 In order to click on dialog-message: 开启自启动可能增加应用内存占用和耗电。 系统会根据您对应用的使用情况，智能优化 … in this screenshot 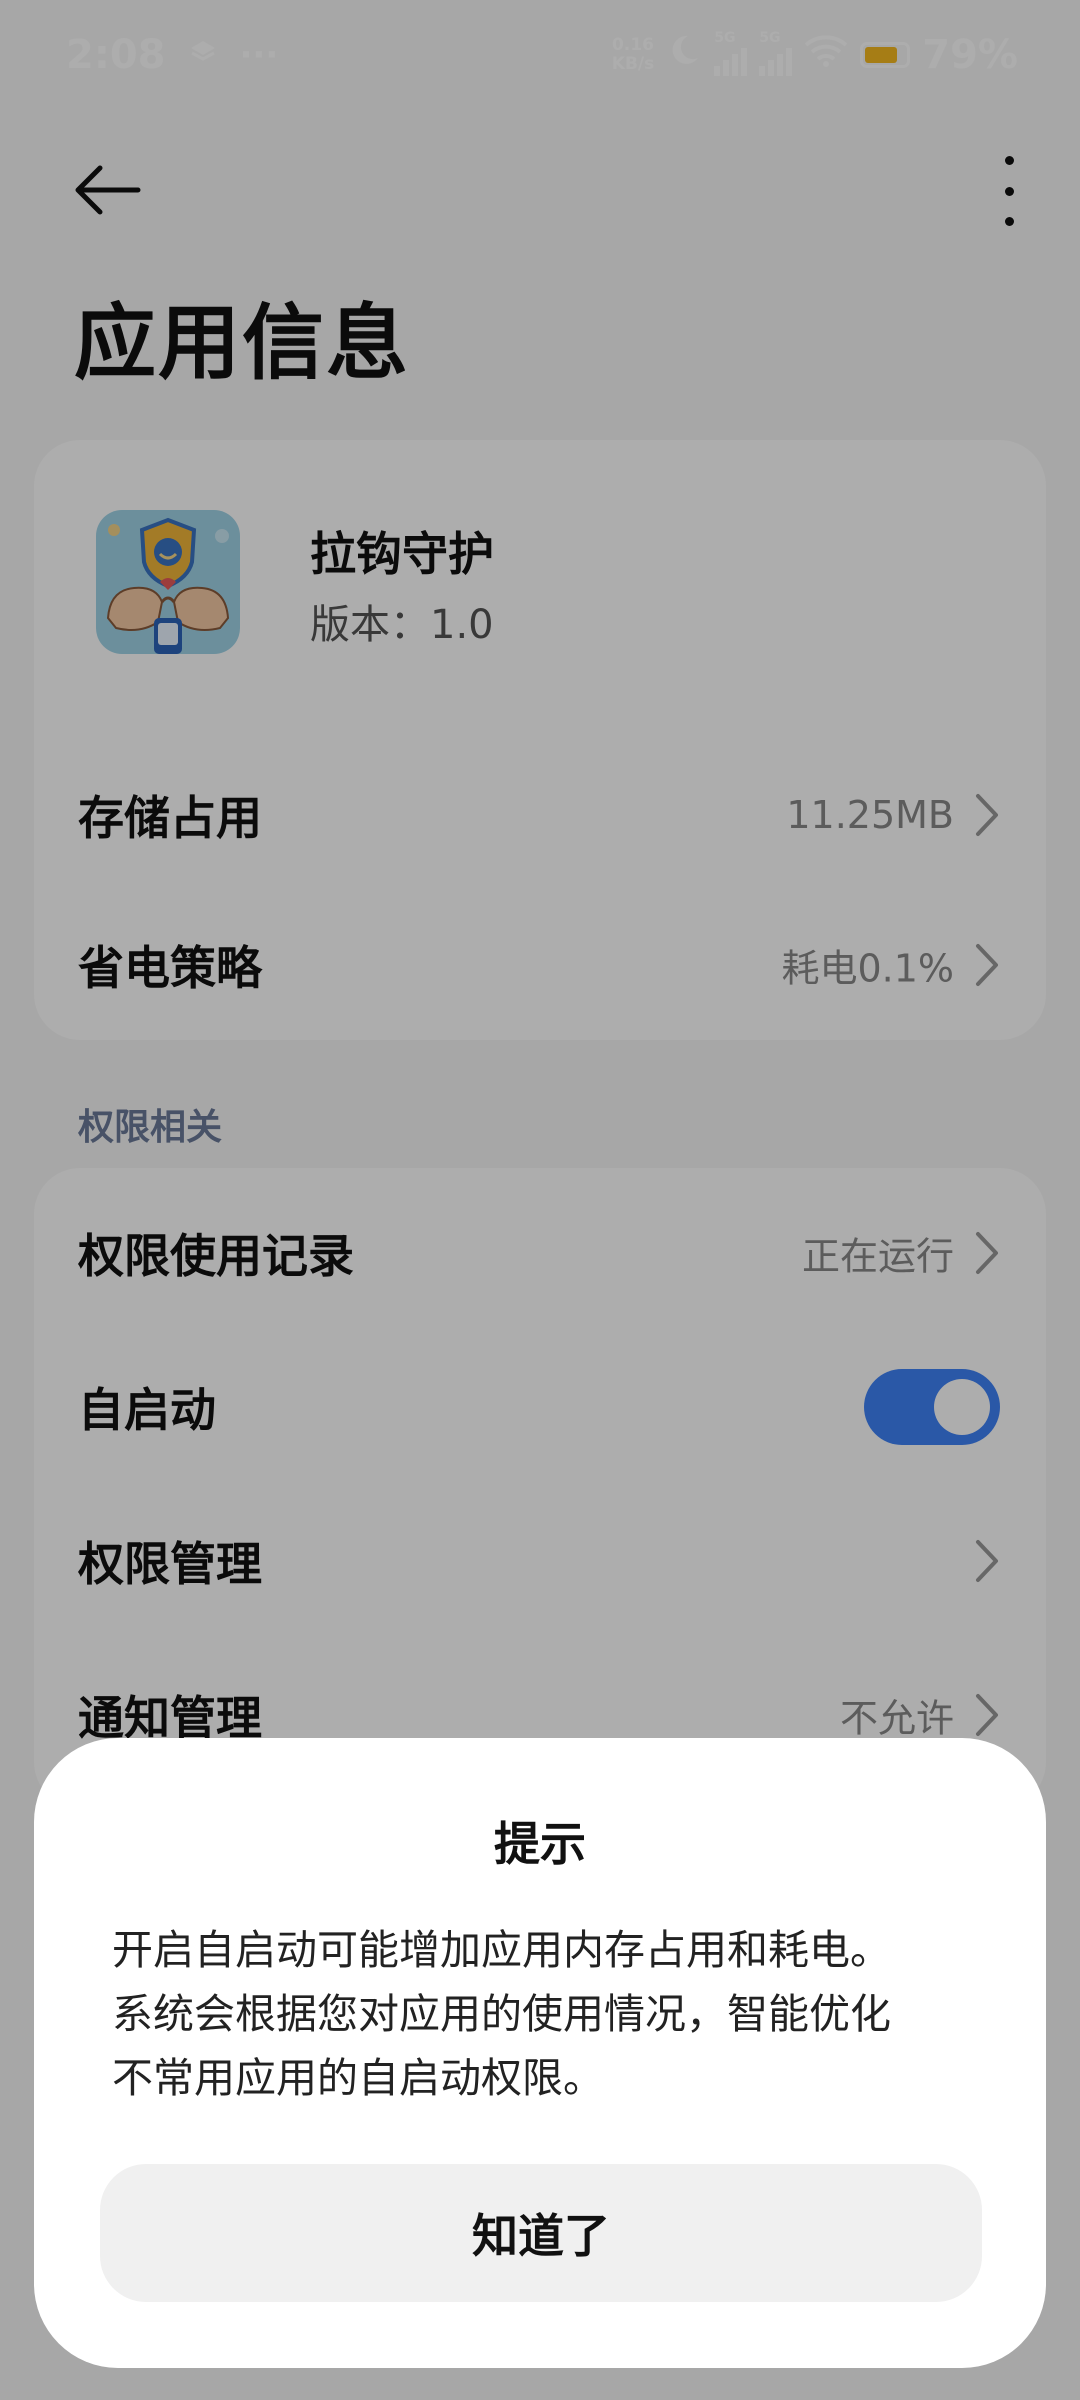, I will do `click(501, 2014)`.